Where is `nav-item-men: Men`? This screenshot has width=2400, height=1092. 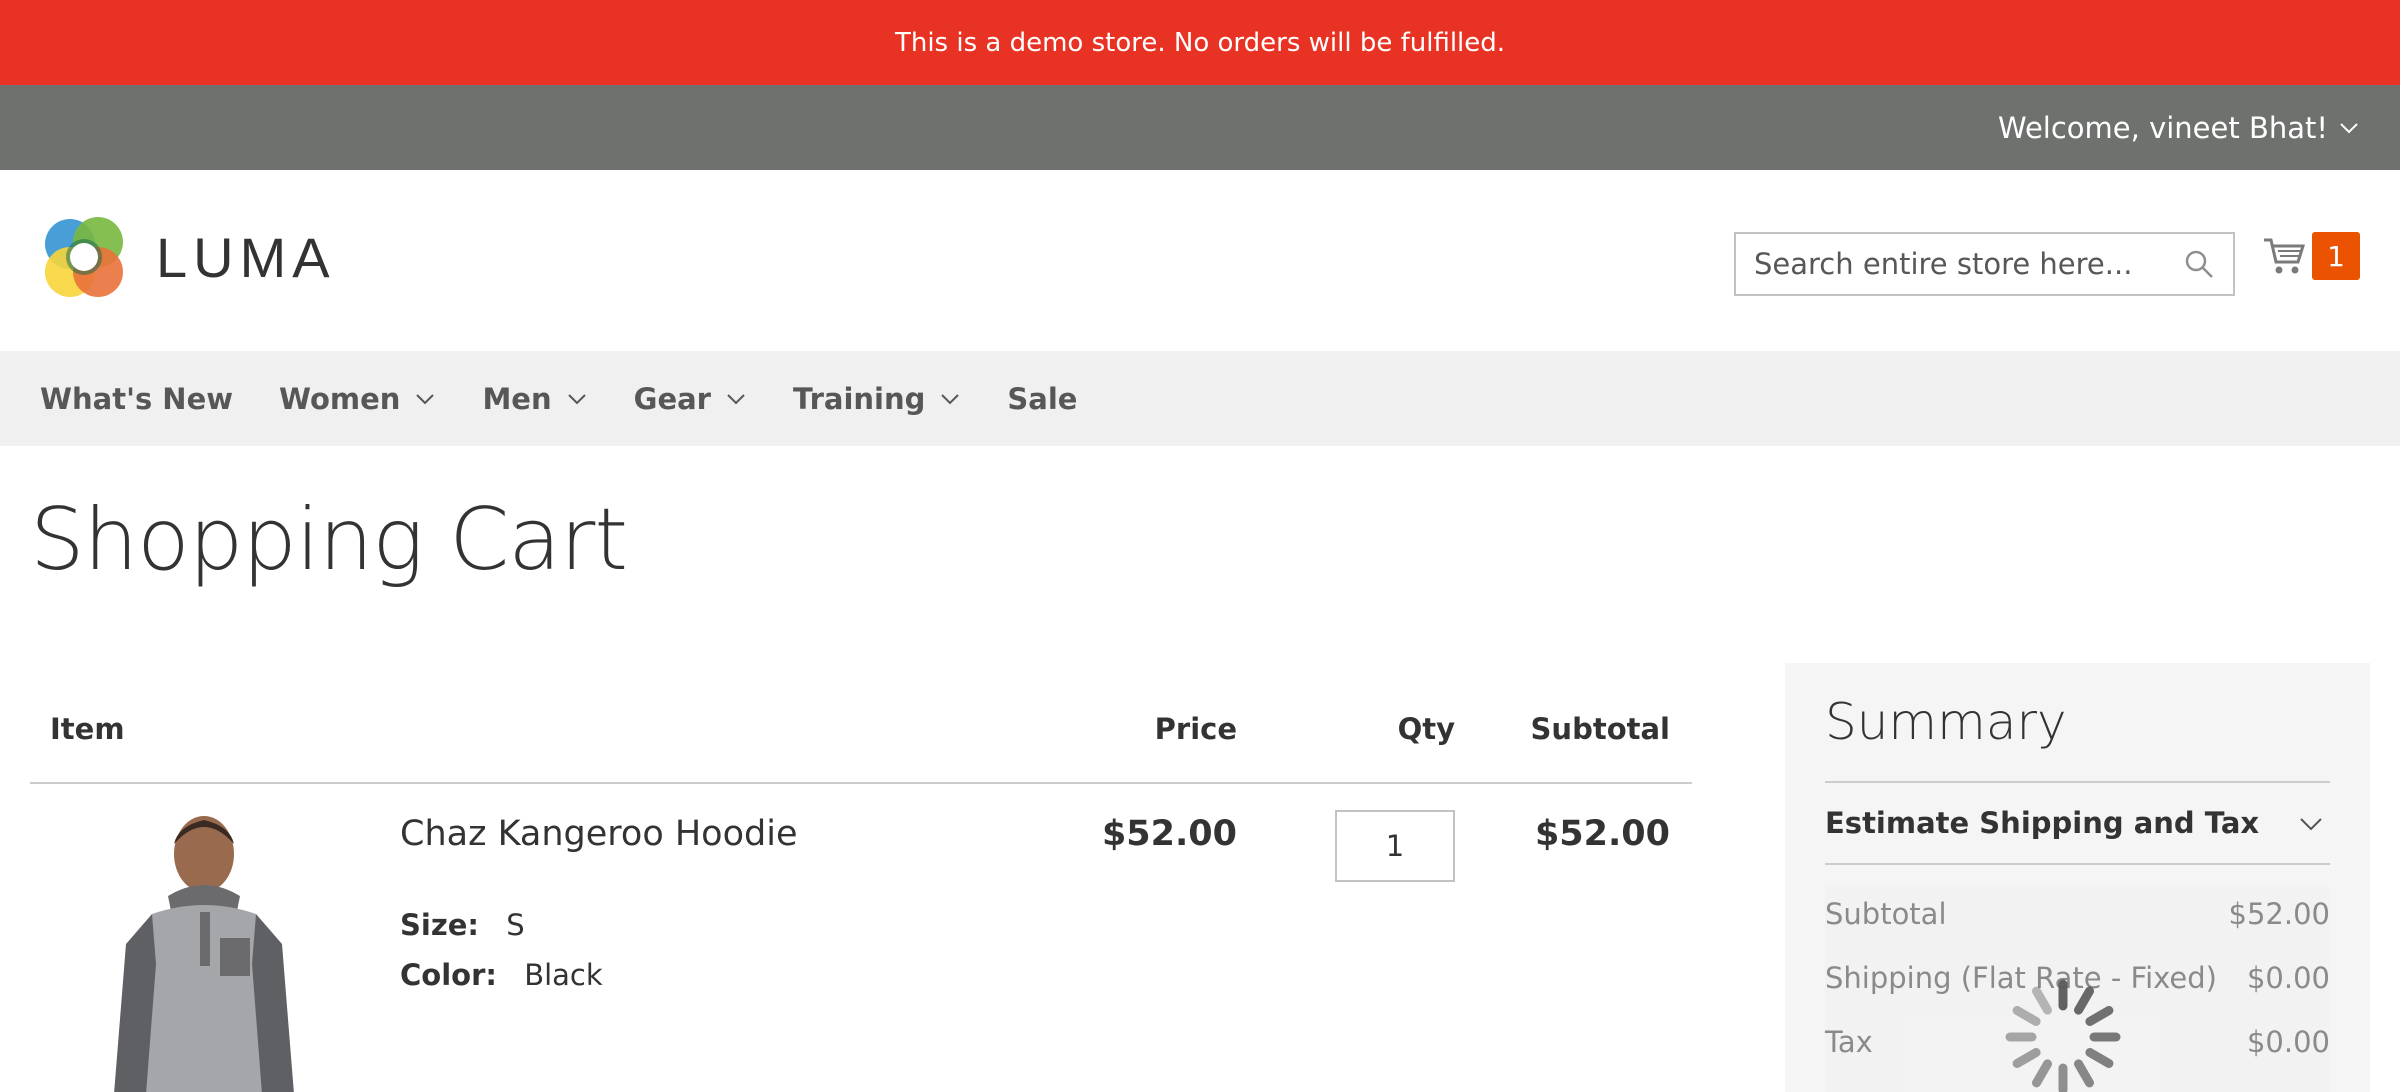
nav-item-men: Men is located at coordinates (534, 399).